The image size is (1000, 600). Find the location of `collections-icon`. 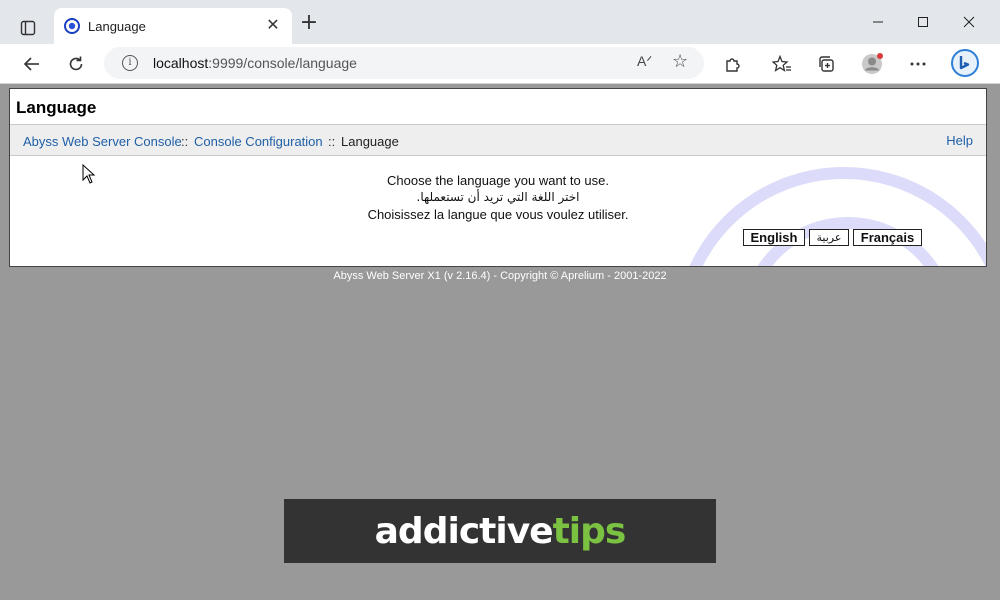

collections-icon is located at coordinates (826, 64).